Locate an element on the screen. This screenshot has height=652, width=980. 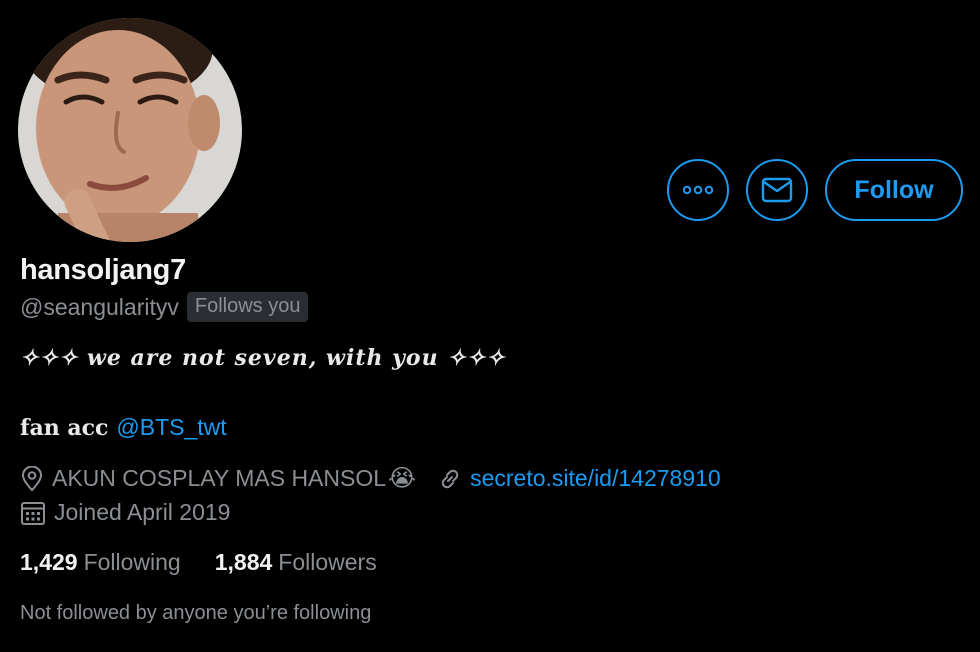
following-count: 1,429 is located at coordinates (49, 562).